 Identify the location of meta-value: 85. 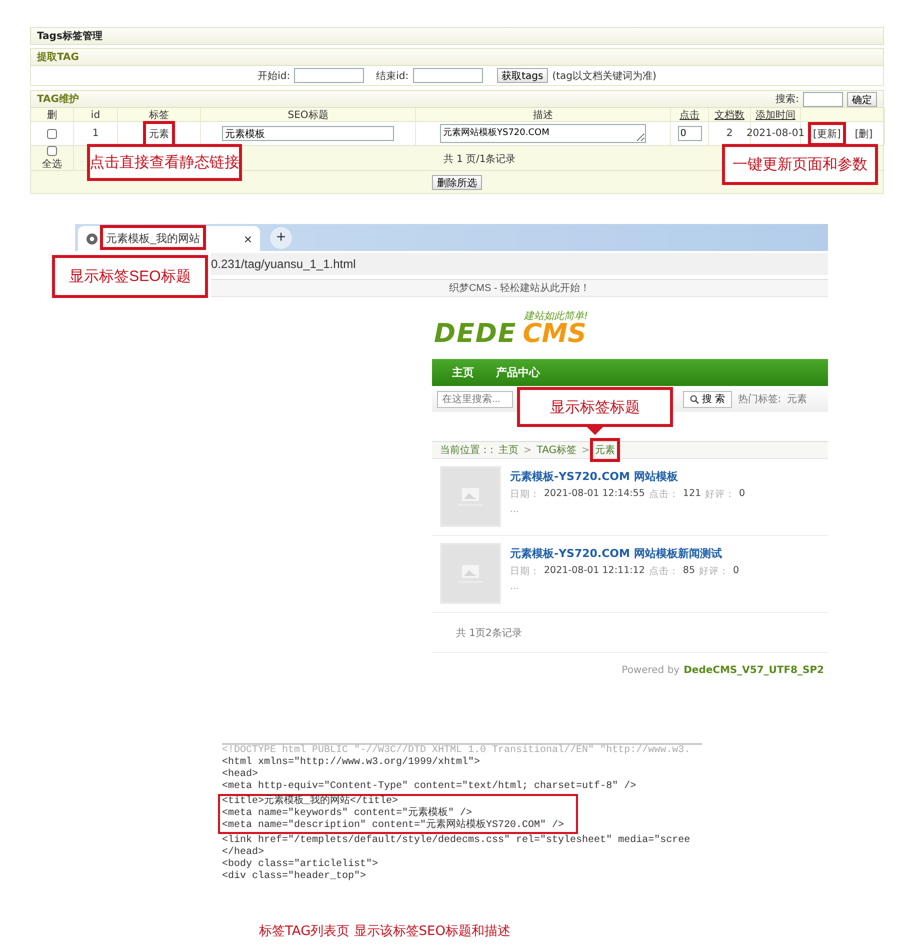
(688, 571).